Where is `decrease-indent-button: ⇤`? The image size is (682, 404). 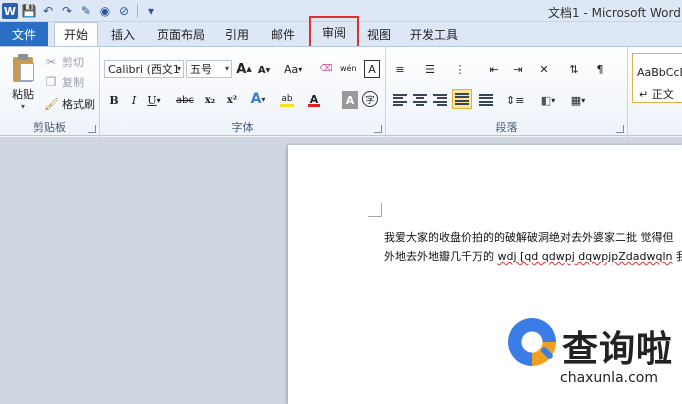 decrease-indent-button: ⇤ is located at coordinates (494, 69).